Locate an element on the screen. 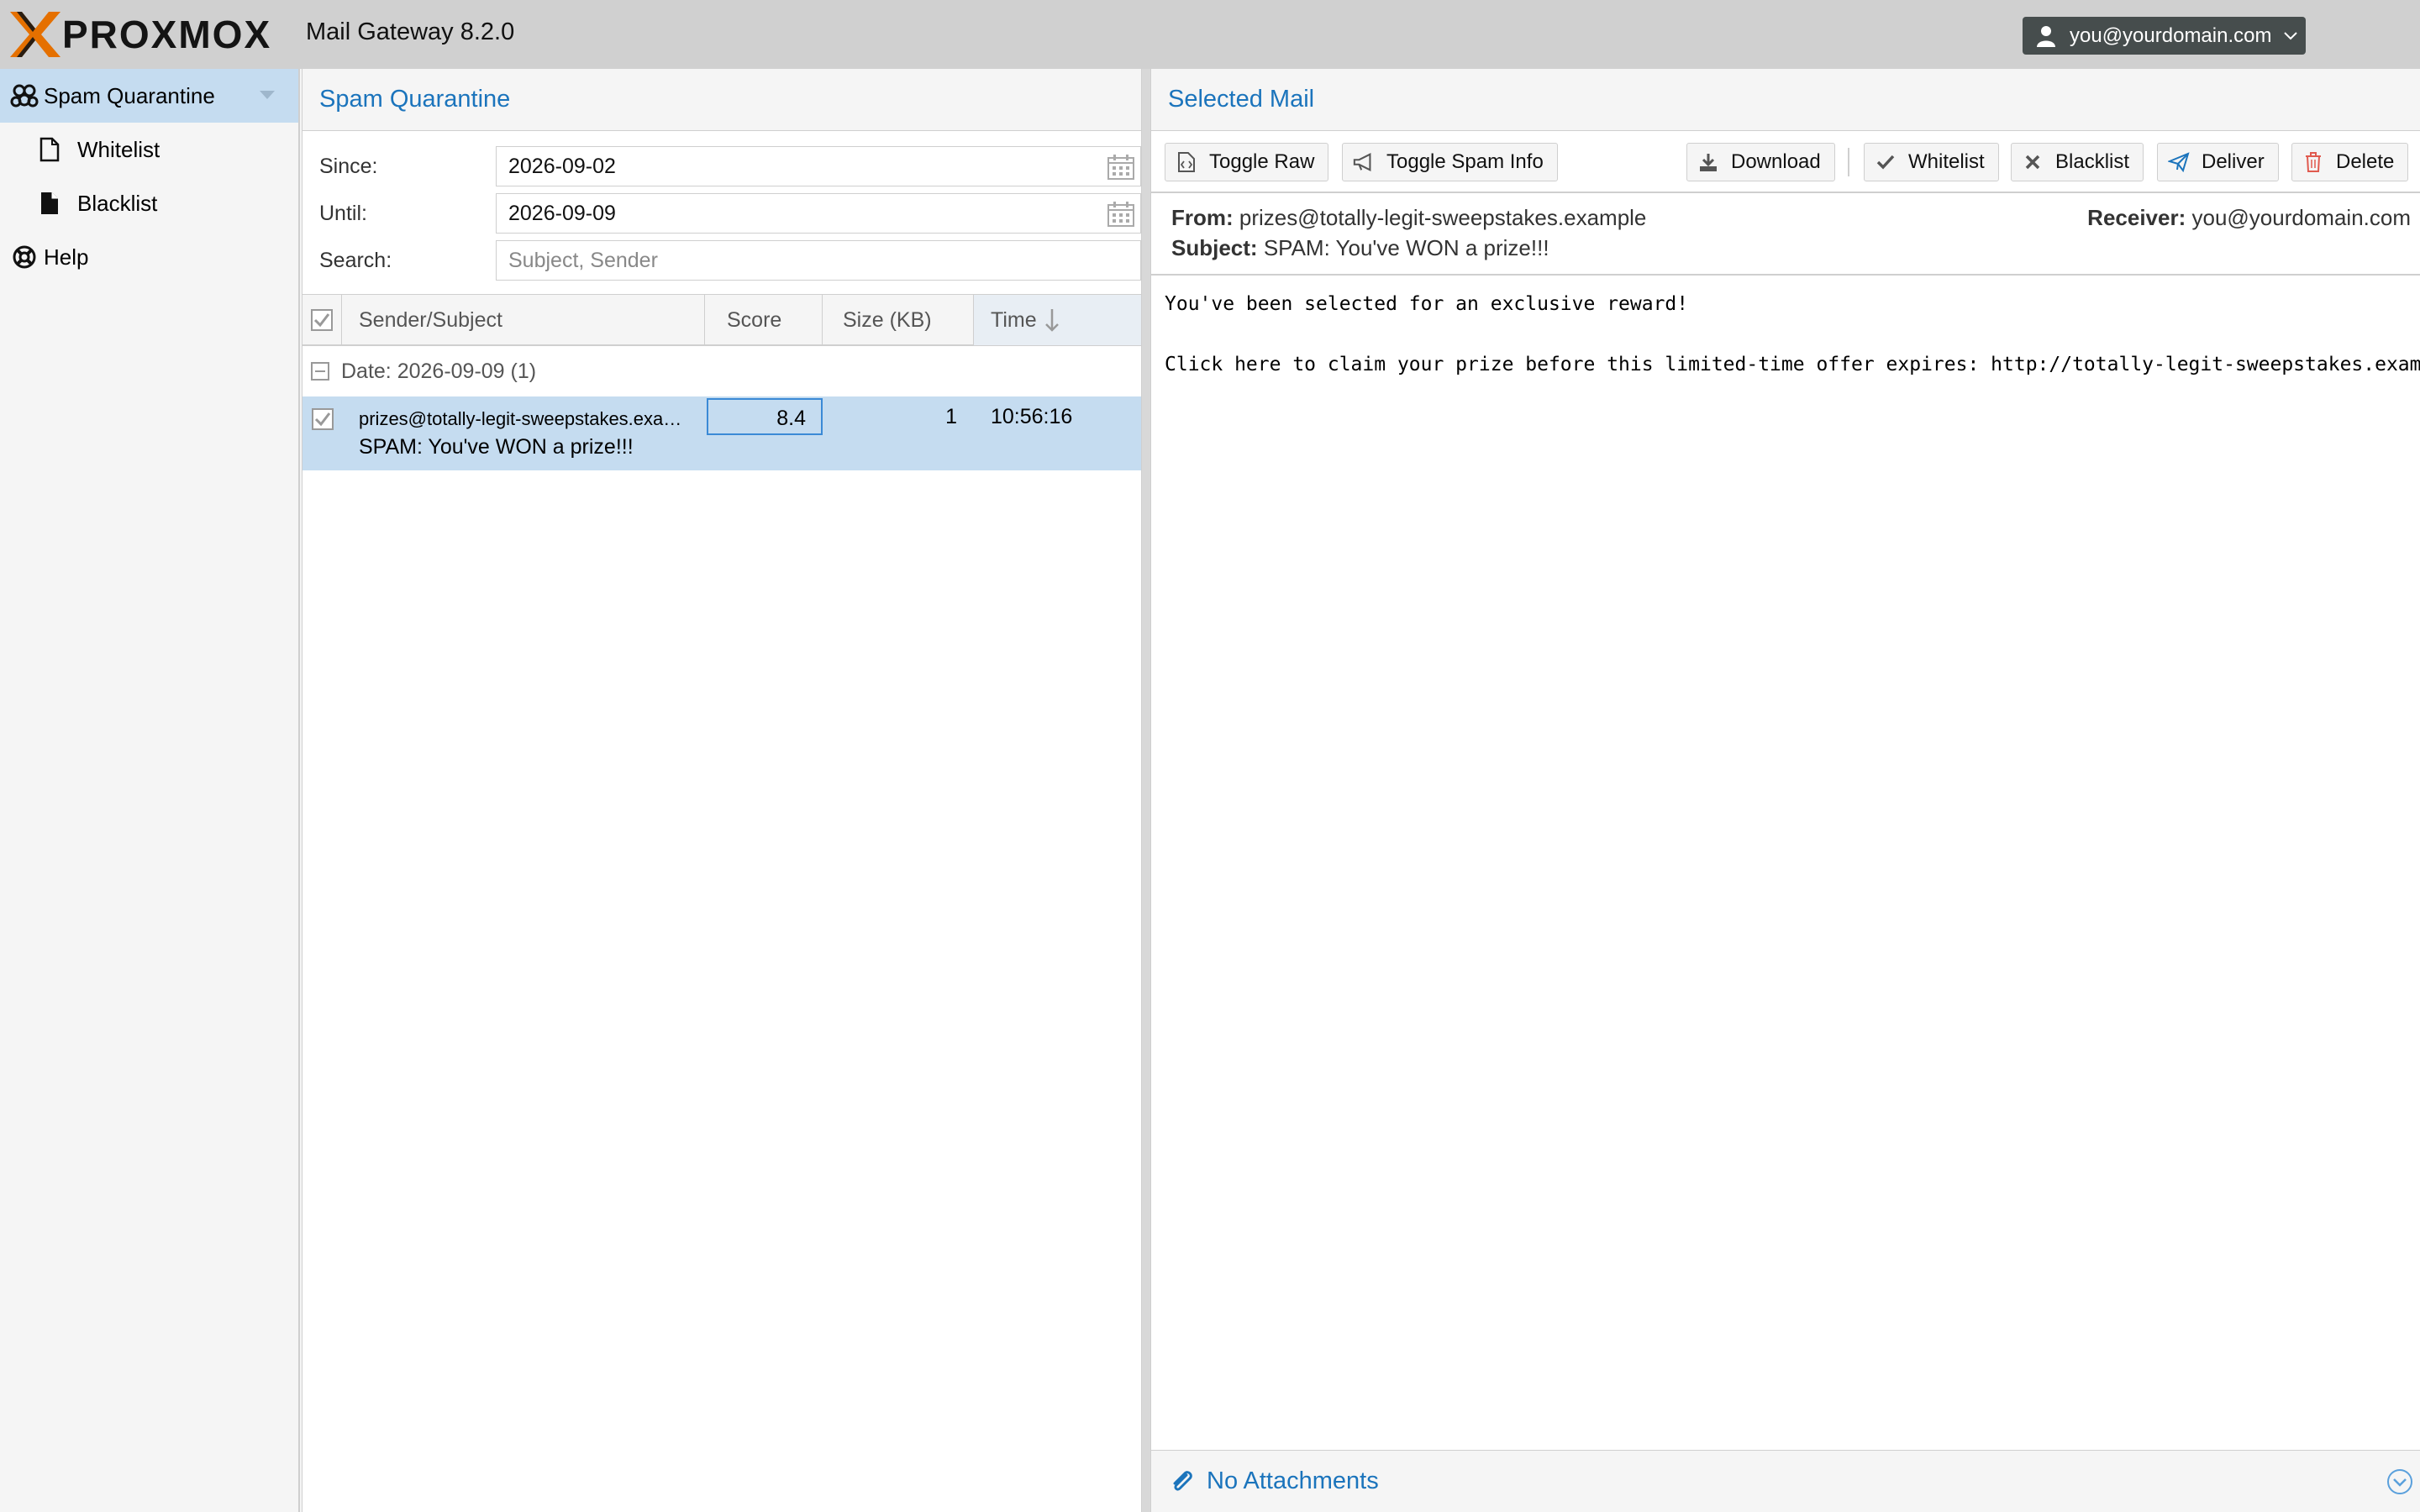 This screenshot has height=1512, width=2420. toggle-spam-info-label: Toggle Spam Info is located at coordinates (1465, 161).